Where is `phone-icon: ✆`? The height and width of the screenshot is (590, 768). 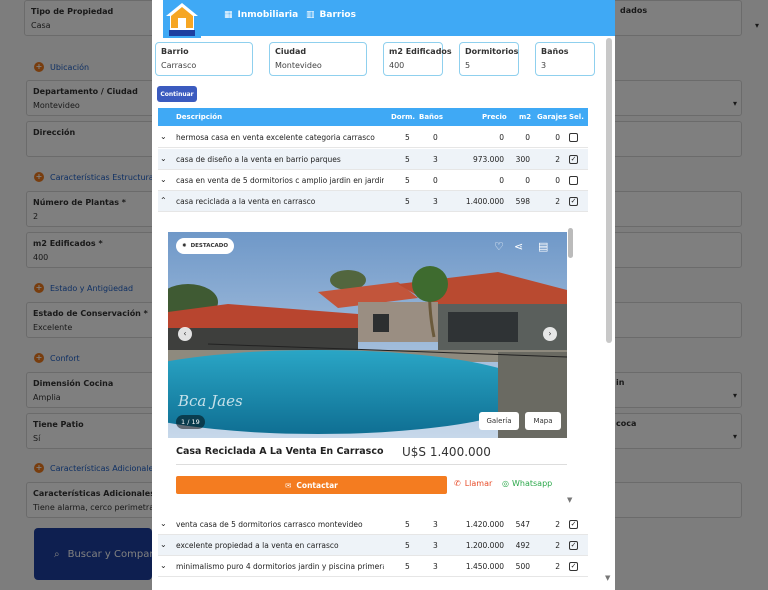 phone-icon: ✆ is located at coordinates (457, 483).